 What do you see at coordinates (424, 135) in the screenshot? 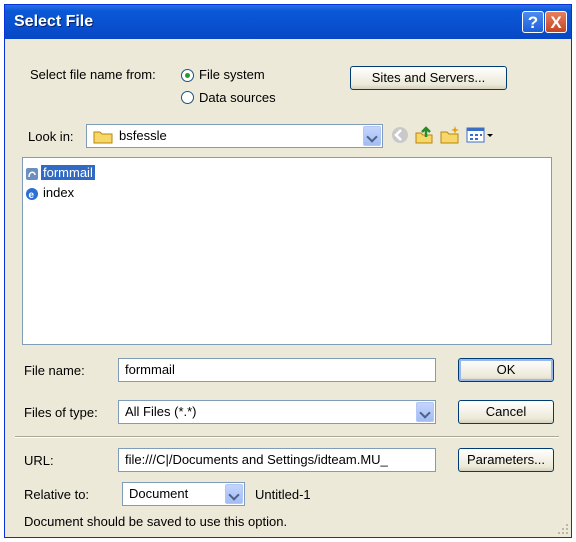
I see `up-folder-icon` at bounding box center [424, 135].